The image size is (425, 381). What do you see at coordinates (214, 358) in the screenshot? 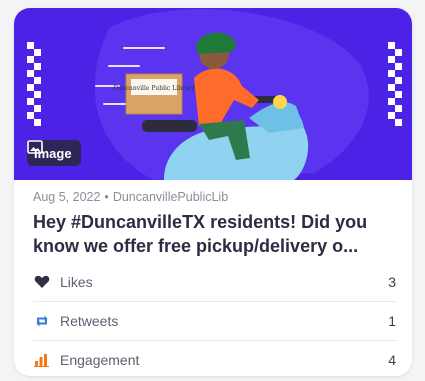
I see `stat-row-engagement: Engagement 4` at bounding box center [214, 358].